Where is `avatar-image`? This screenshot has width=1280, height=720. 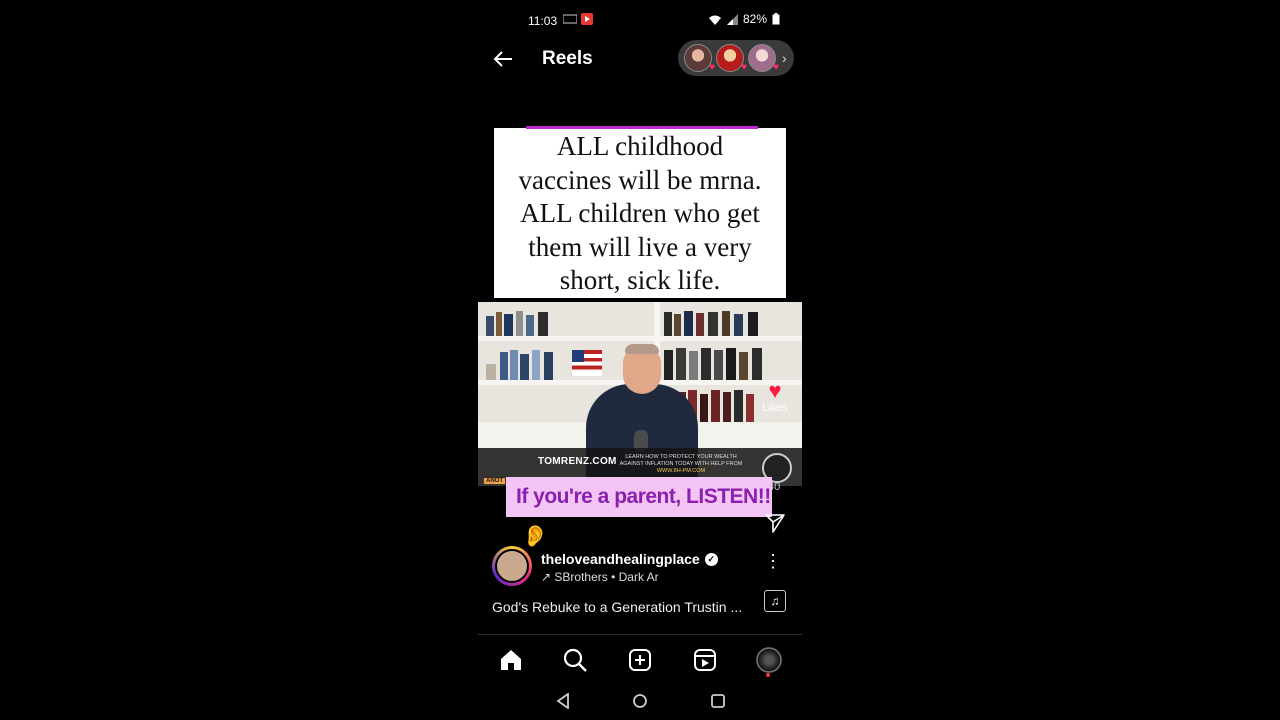 avatar-image is located at coordinates (512, 566).